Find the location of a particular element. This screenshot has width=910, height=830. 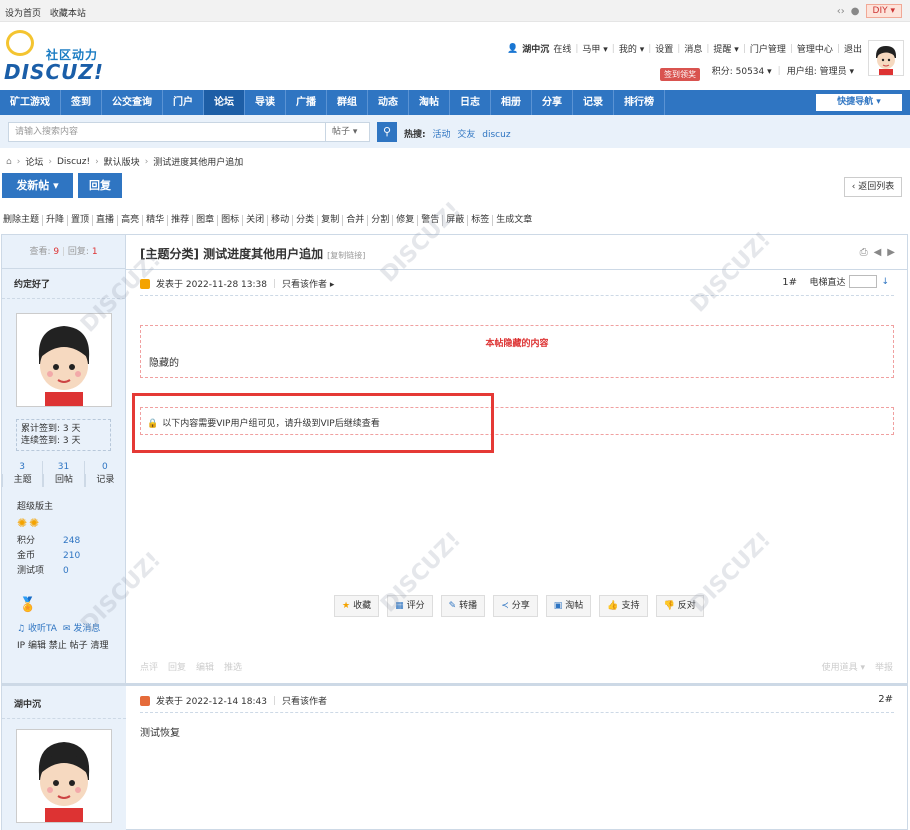

admin-links: IP 编辑 禁止 帖子 清理 is located at coordinates (71, 644).